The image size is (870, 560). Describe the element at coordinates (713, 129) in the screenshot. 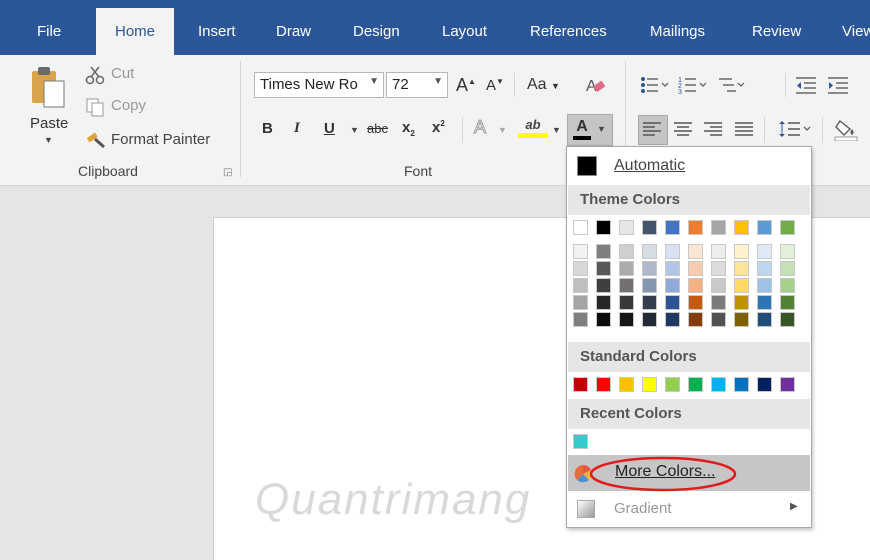

I see `align-right-icon` at that location.